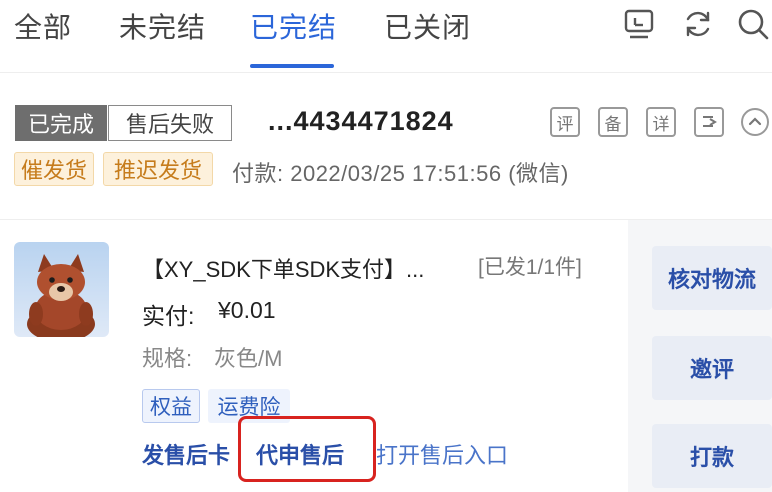 The width and height of the screenshot is (772, 492). Describe the element at coordinates (170, 123) in the screenshot. I see `status-badge-after-sale-failed: 售后失败` at that location.